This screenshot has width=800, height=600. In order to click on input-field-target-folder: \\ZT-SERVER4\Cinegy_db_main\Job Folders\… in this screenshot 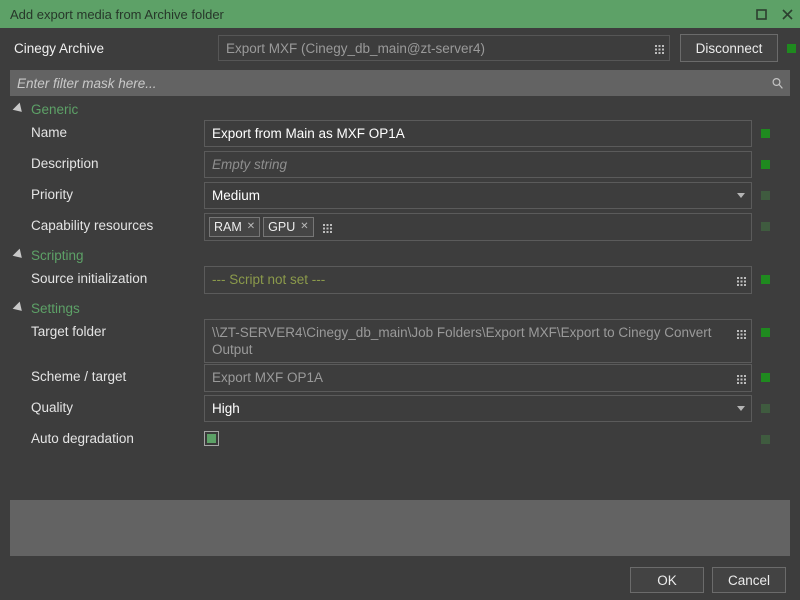, I will do `click(478, 341)`.